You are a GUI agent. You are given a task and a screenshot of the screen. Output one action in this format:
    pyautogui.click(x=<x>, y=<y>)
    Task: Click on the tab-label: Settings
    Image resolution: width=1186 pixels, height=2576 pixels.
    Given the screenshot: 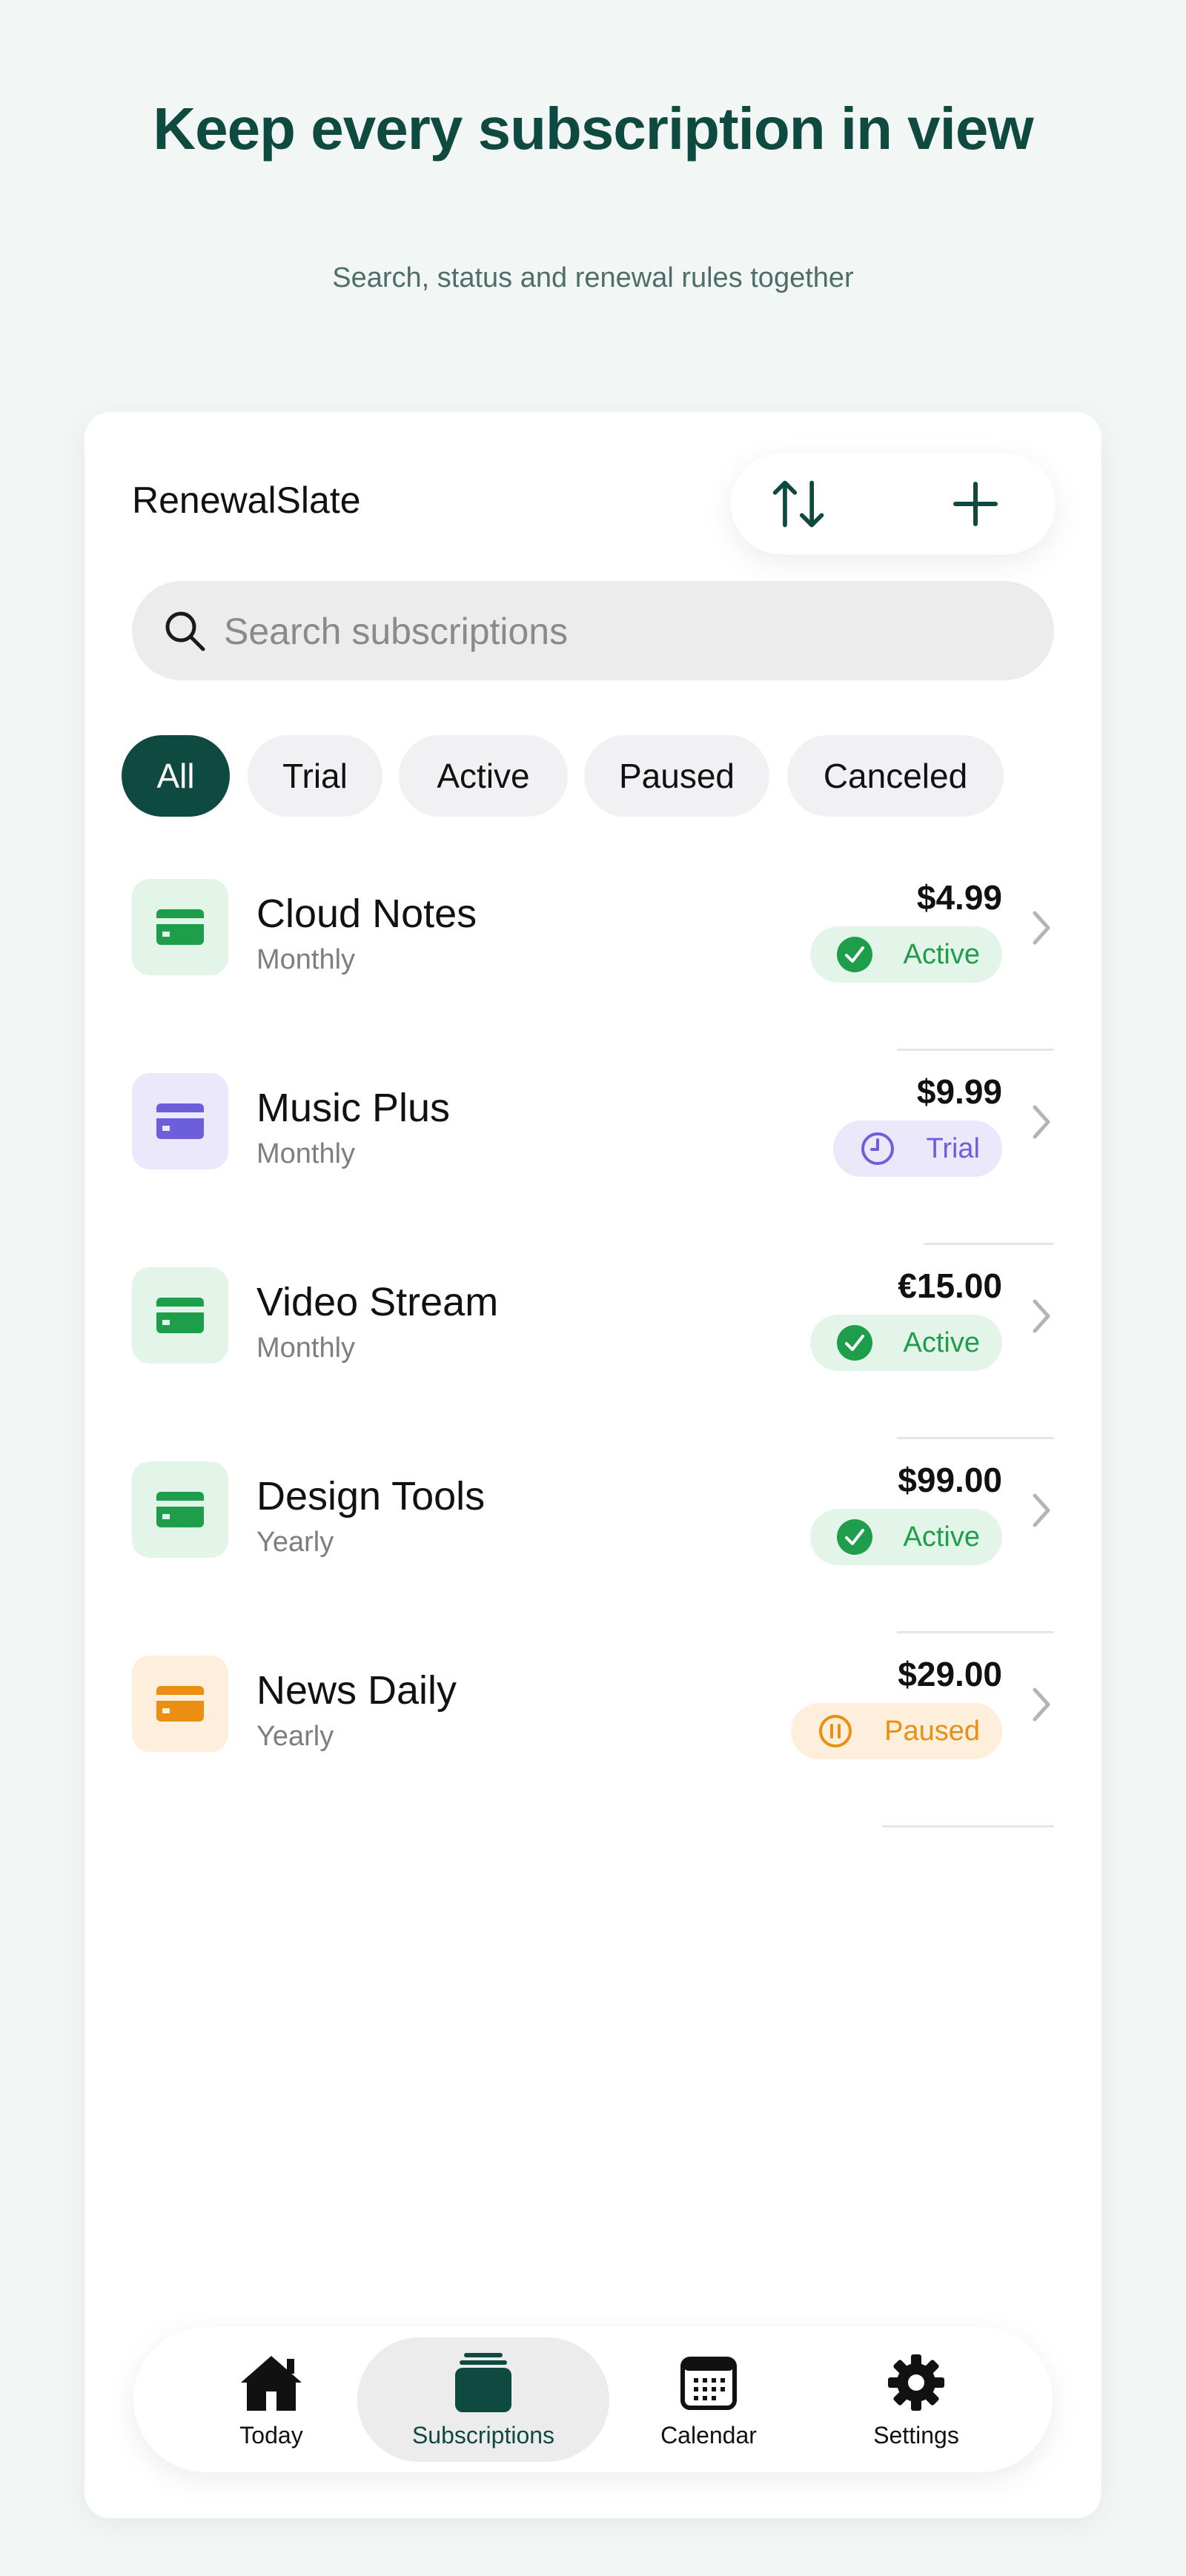 What is the action you would take?
    pyautogui.click(x=916, y=2435)
    